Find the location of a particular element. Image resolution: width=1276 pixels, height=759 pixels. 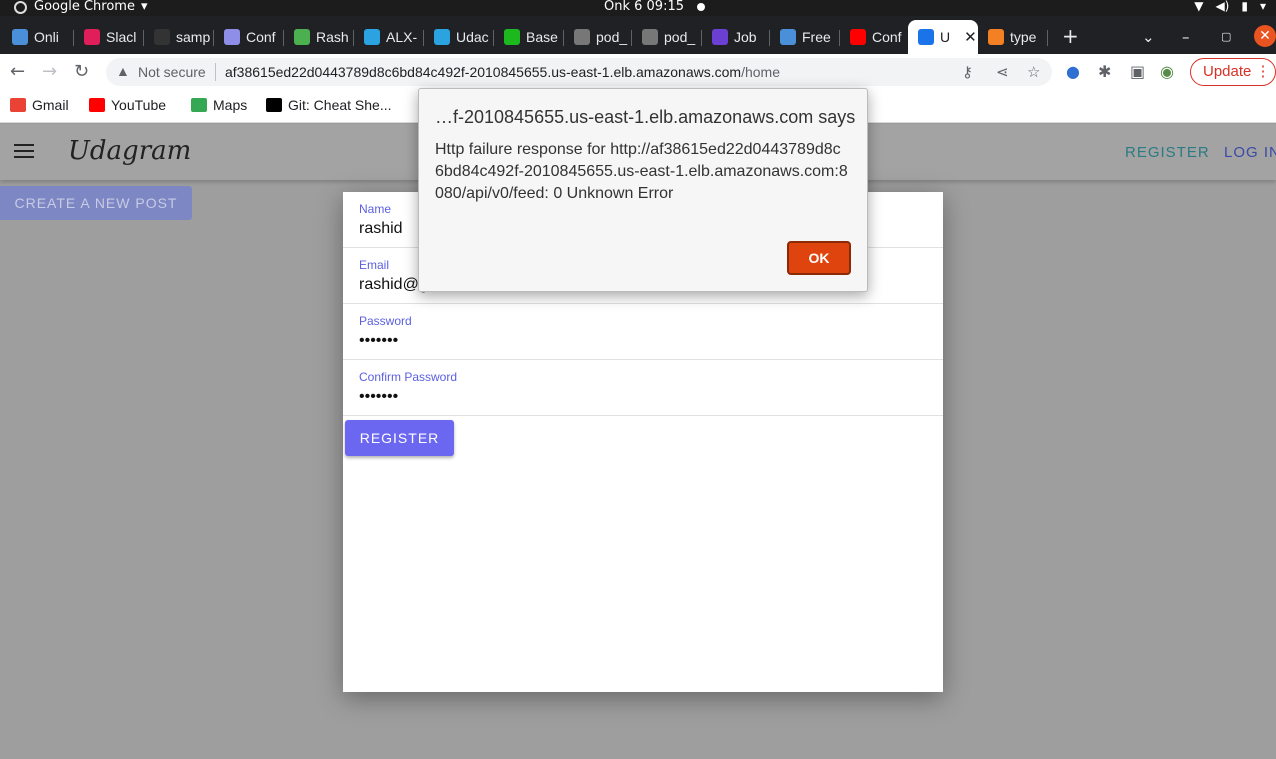

tab-label: ALX- is located at coordinates (402, 37).